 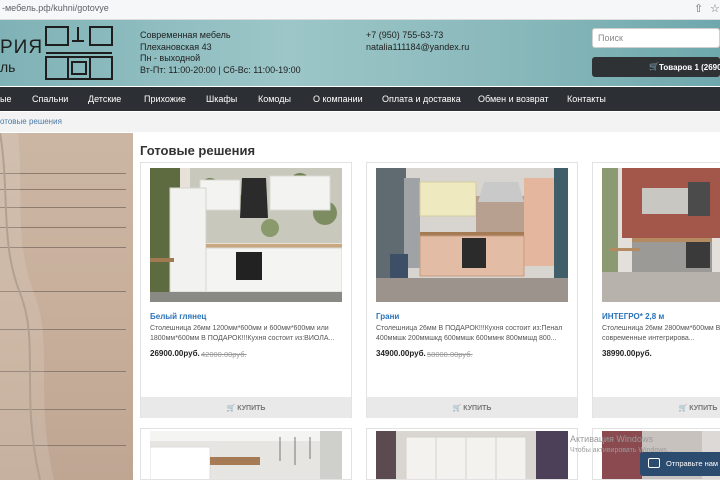 What do you see at coordinates (698, 8) in the screenshot?
I see `share-icon: ⇧` at bounding box center [698, 8].